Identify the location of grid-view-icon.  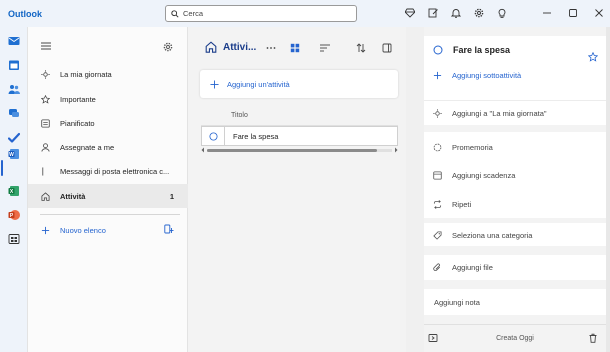
(295, 48).